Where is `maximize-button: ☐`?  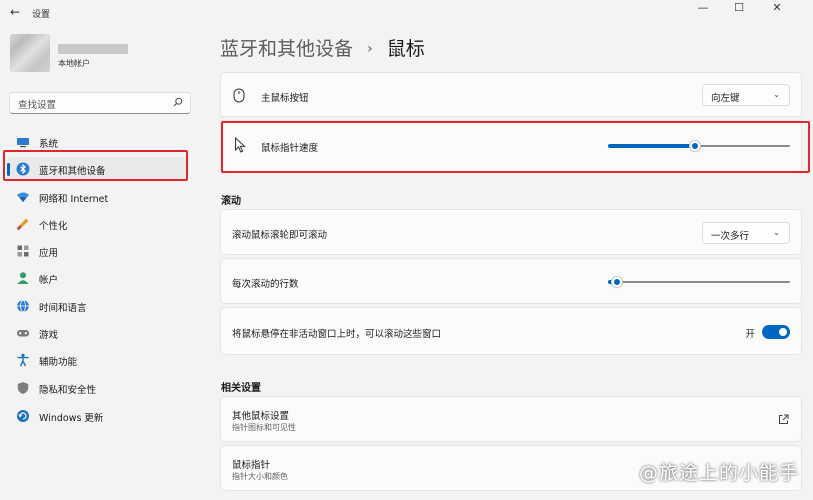
maximize-button: ☐ is located at coordinates (739, 10).